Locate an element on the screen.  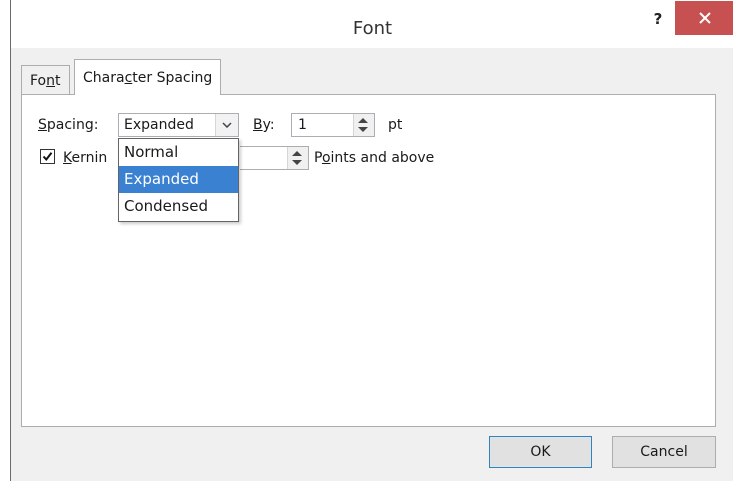
dialog-title: Font is located at coordinates (372, 28).